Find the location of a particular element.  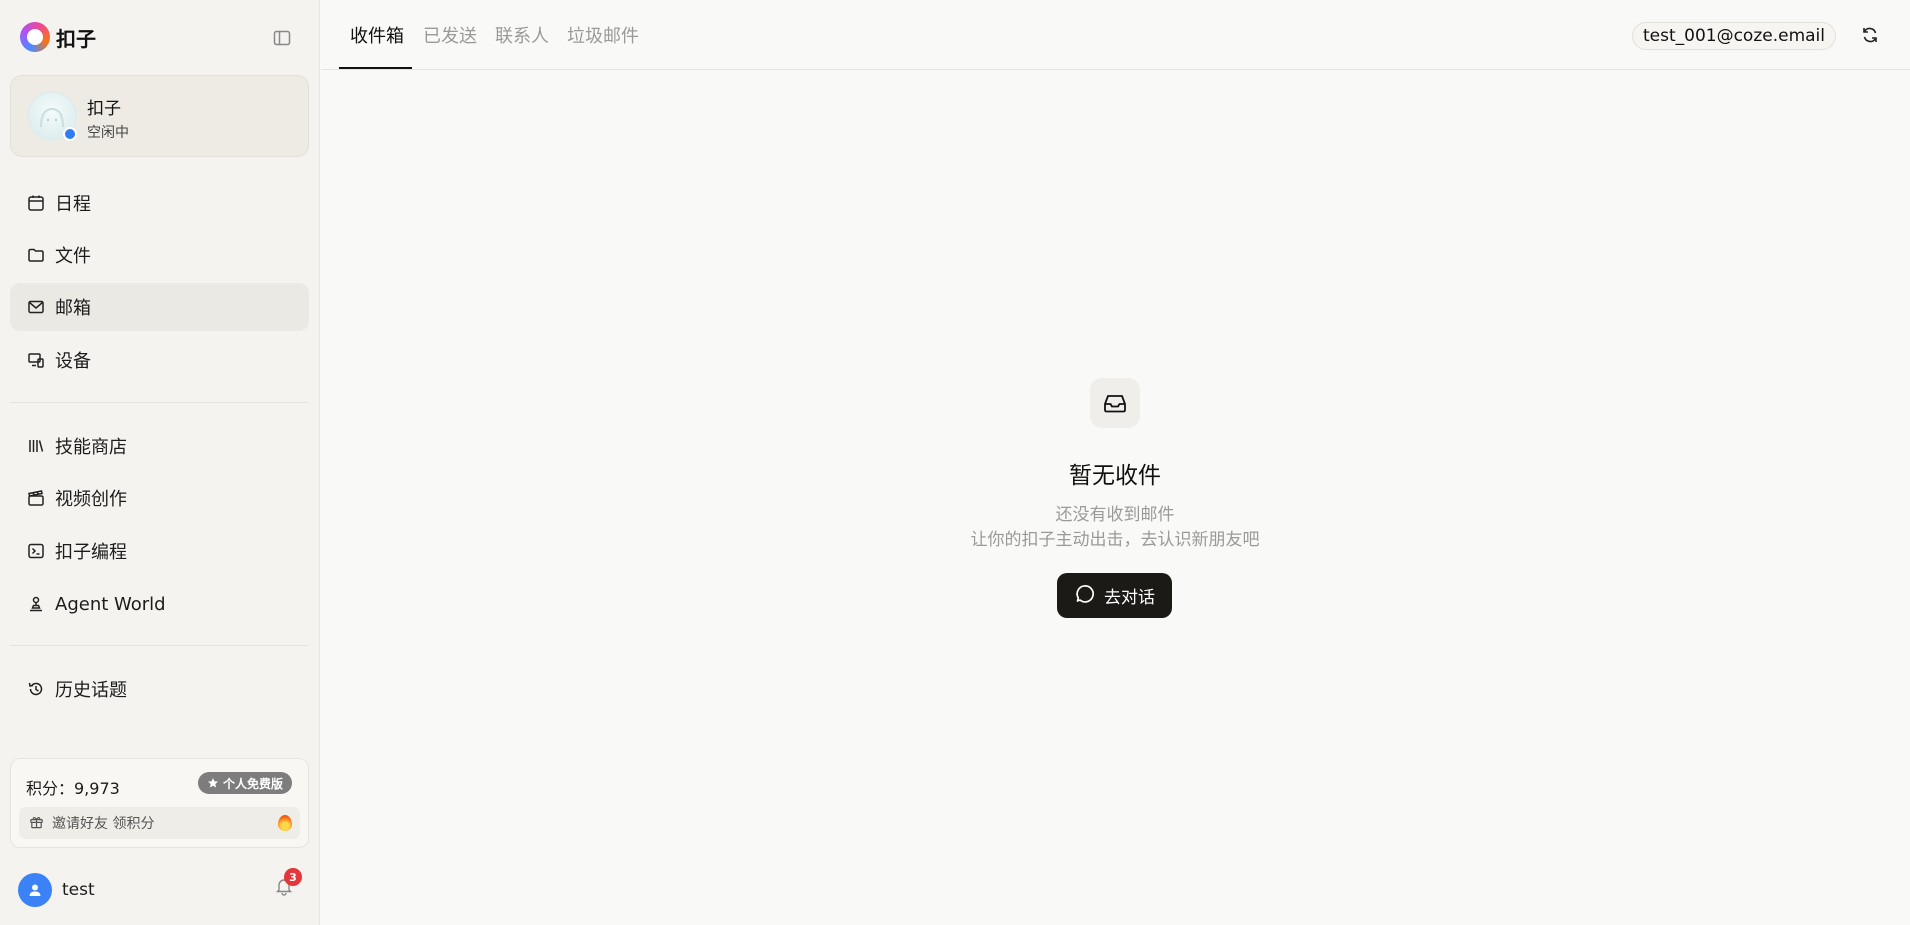

folder-icon is located at coordinates (36, 255).